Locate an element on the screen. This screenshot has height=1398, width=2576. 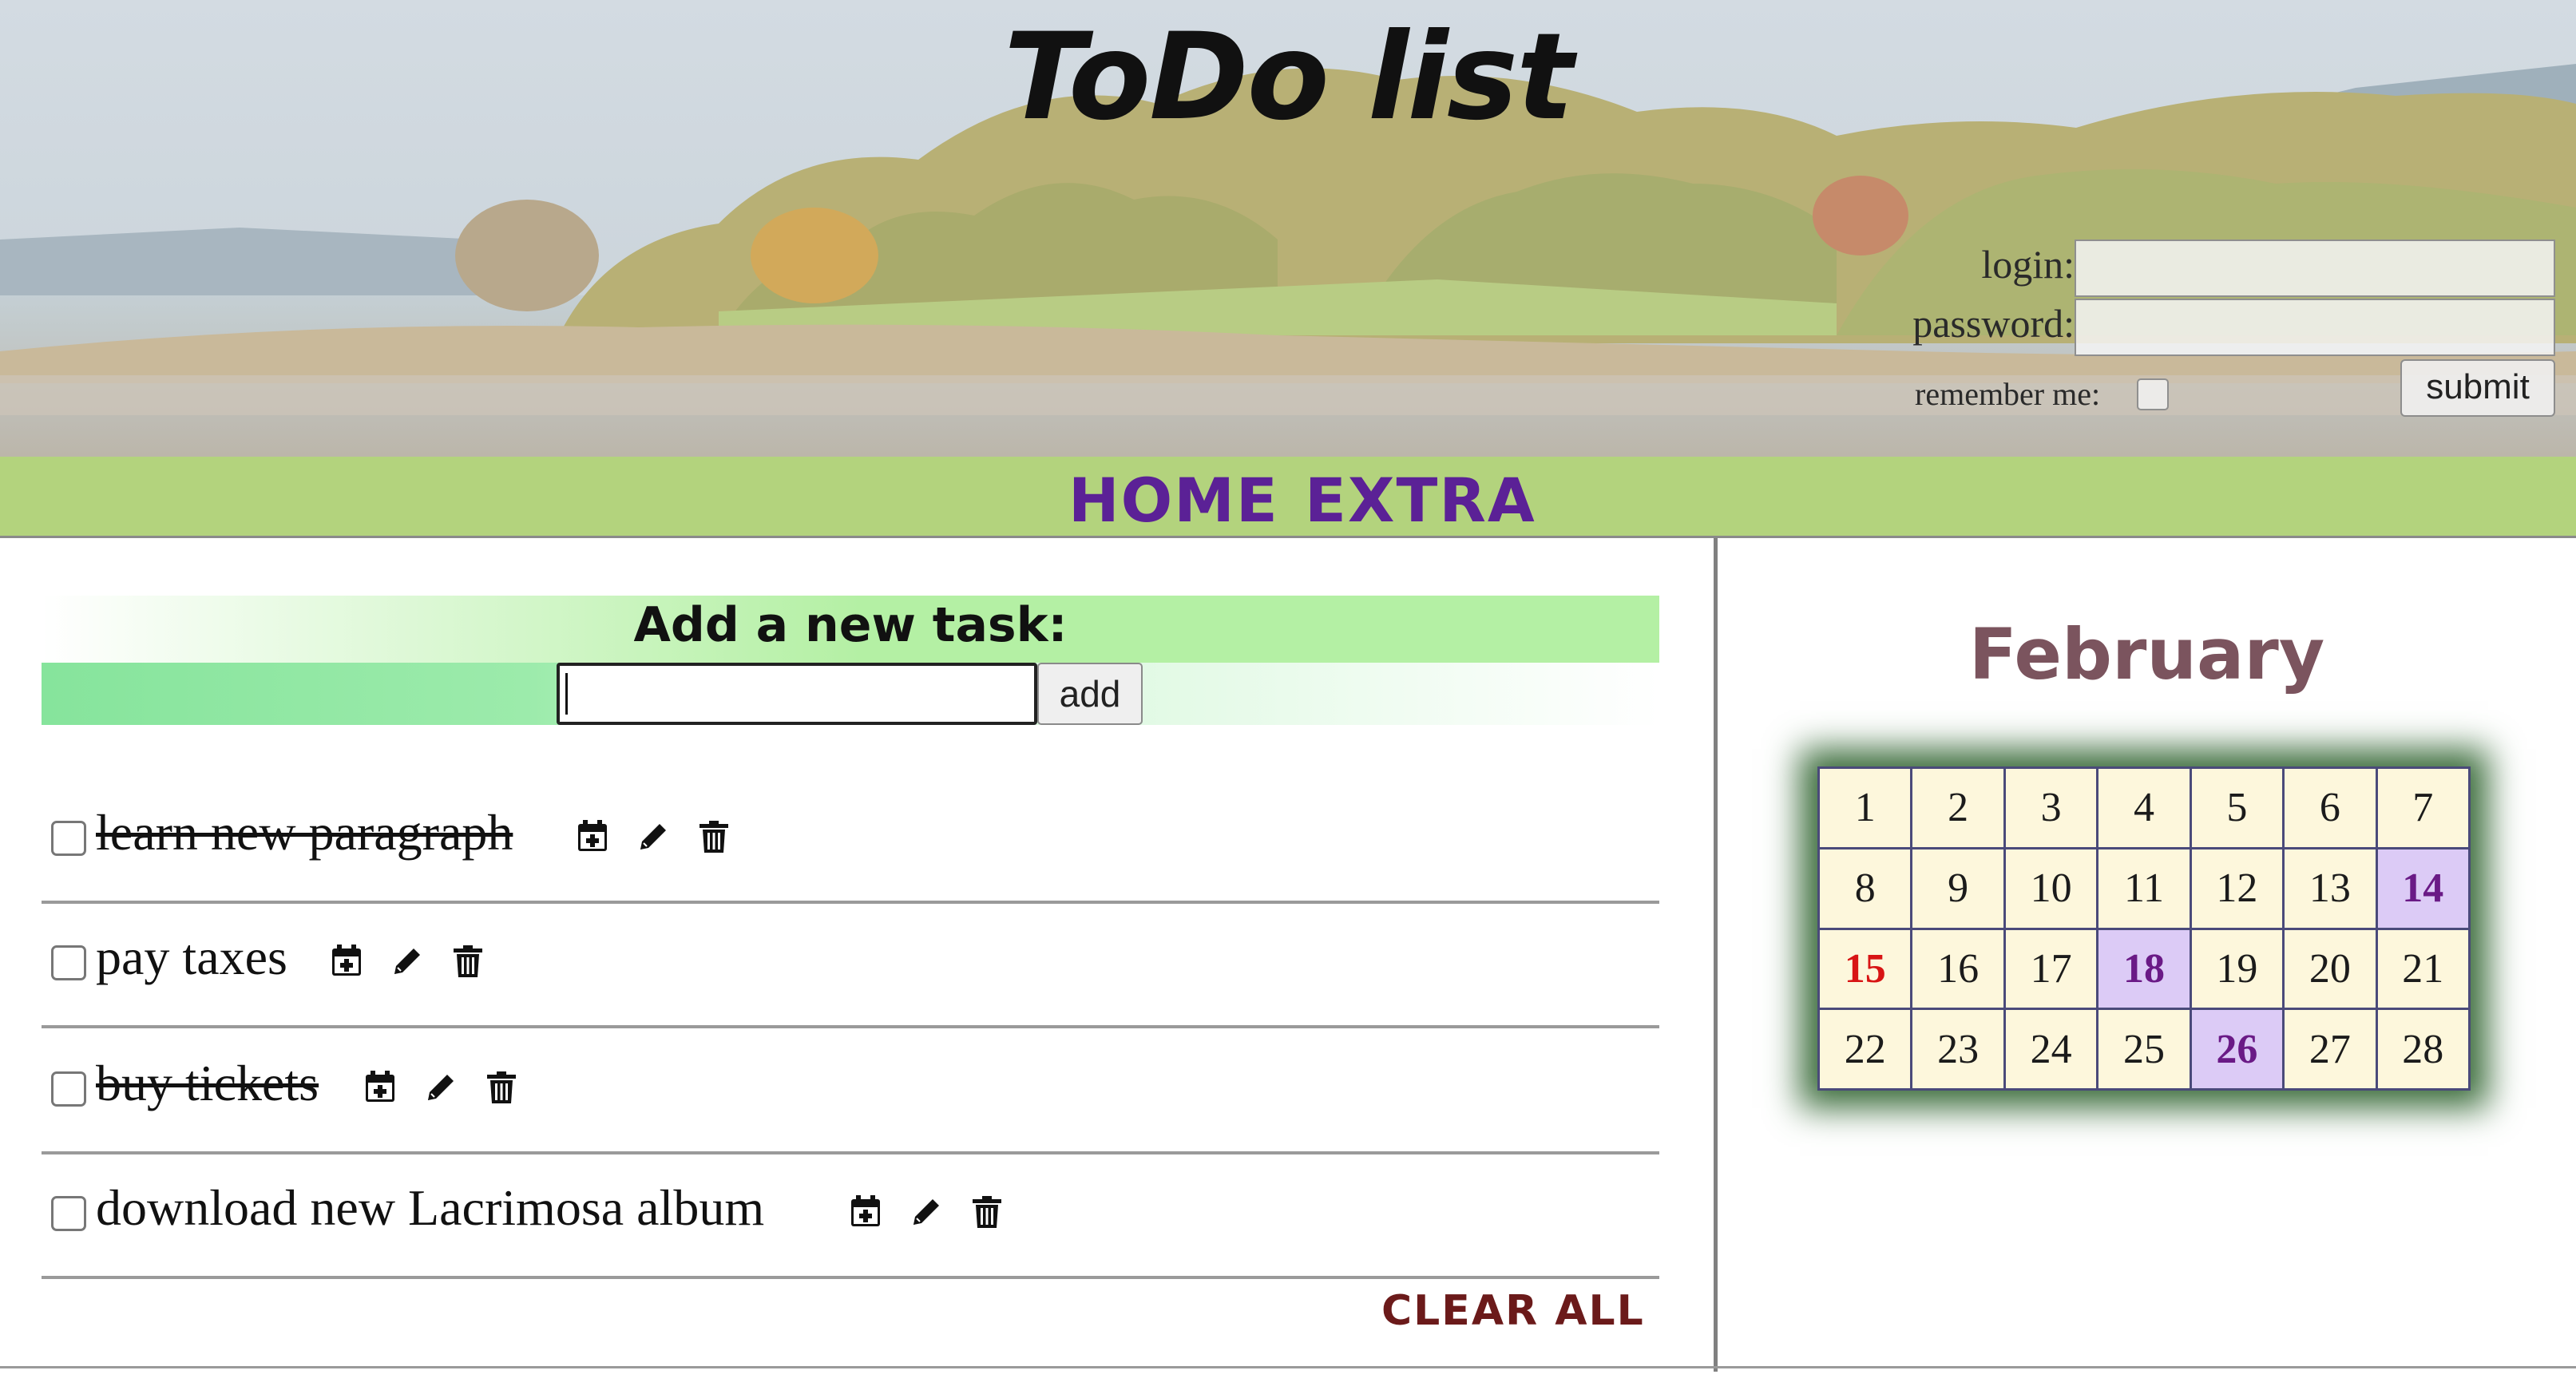
clear-all-button: CLEAR ALL is located at coordinates (1513, 1311).